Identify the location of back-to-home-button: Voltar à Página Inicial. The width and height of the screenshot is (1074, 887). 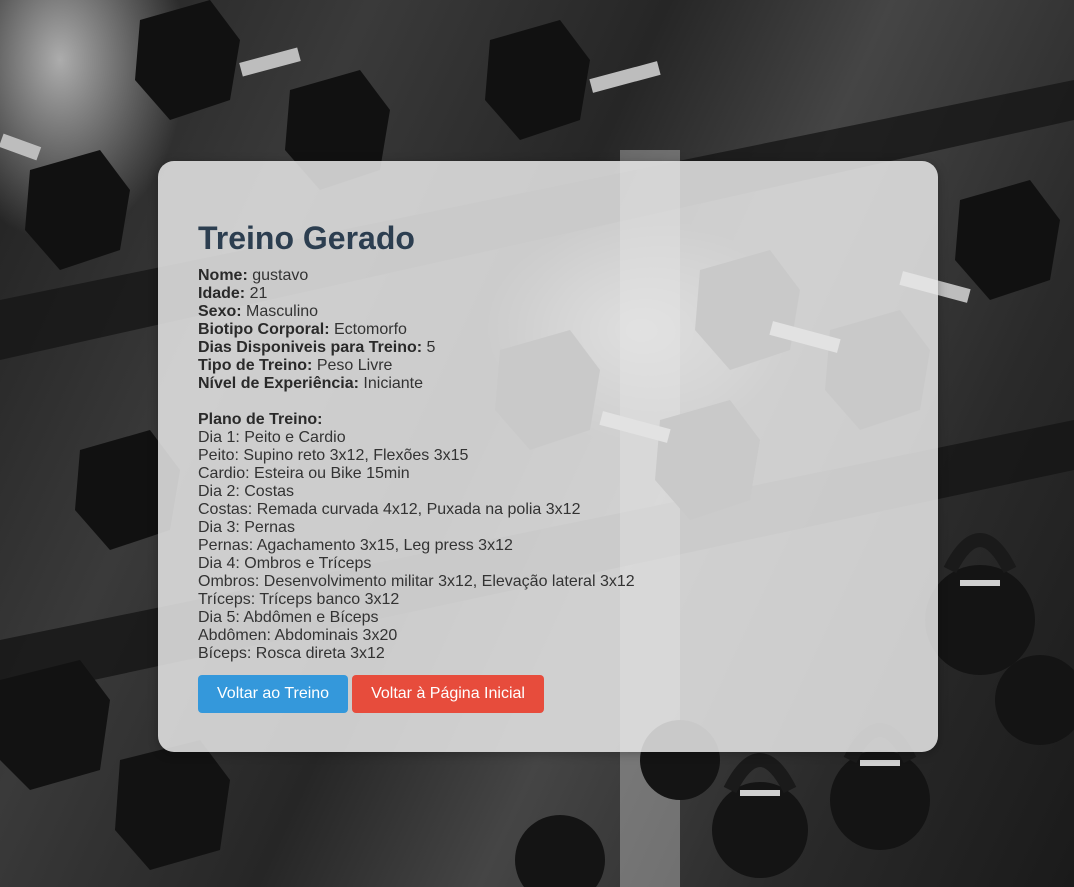
(448, 694).